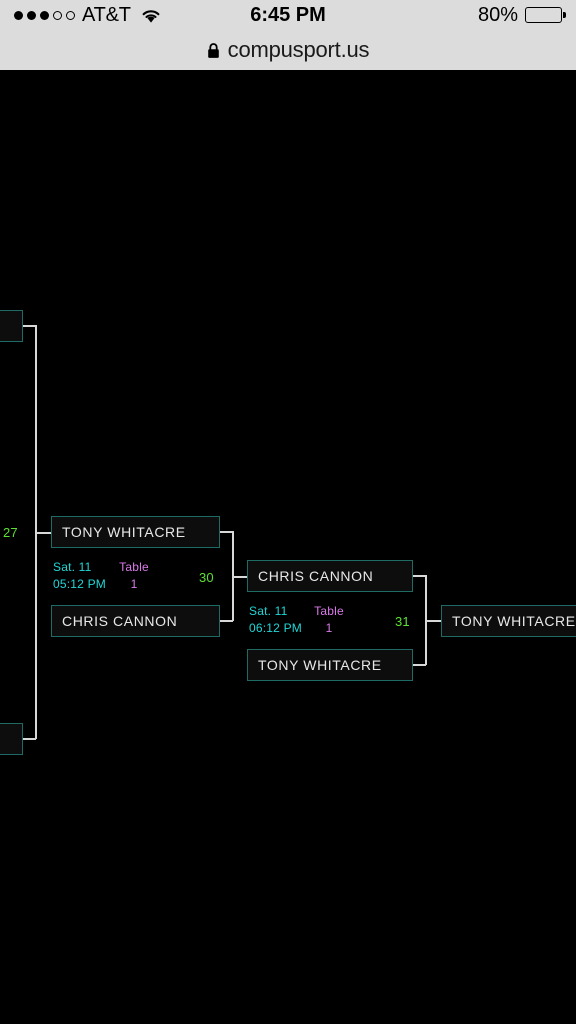  What do you see at coordinates (402, 621) in the screenshot?
I see `match-number-31: 31` at bounding box center [402, 621].